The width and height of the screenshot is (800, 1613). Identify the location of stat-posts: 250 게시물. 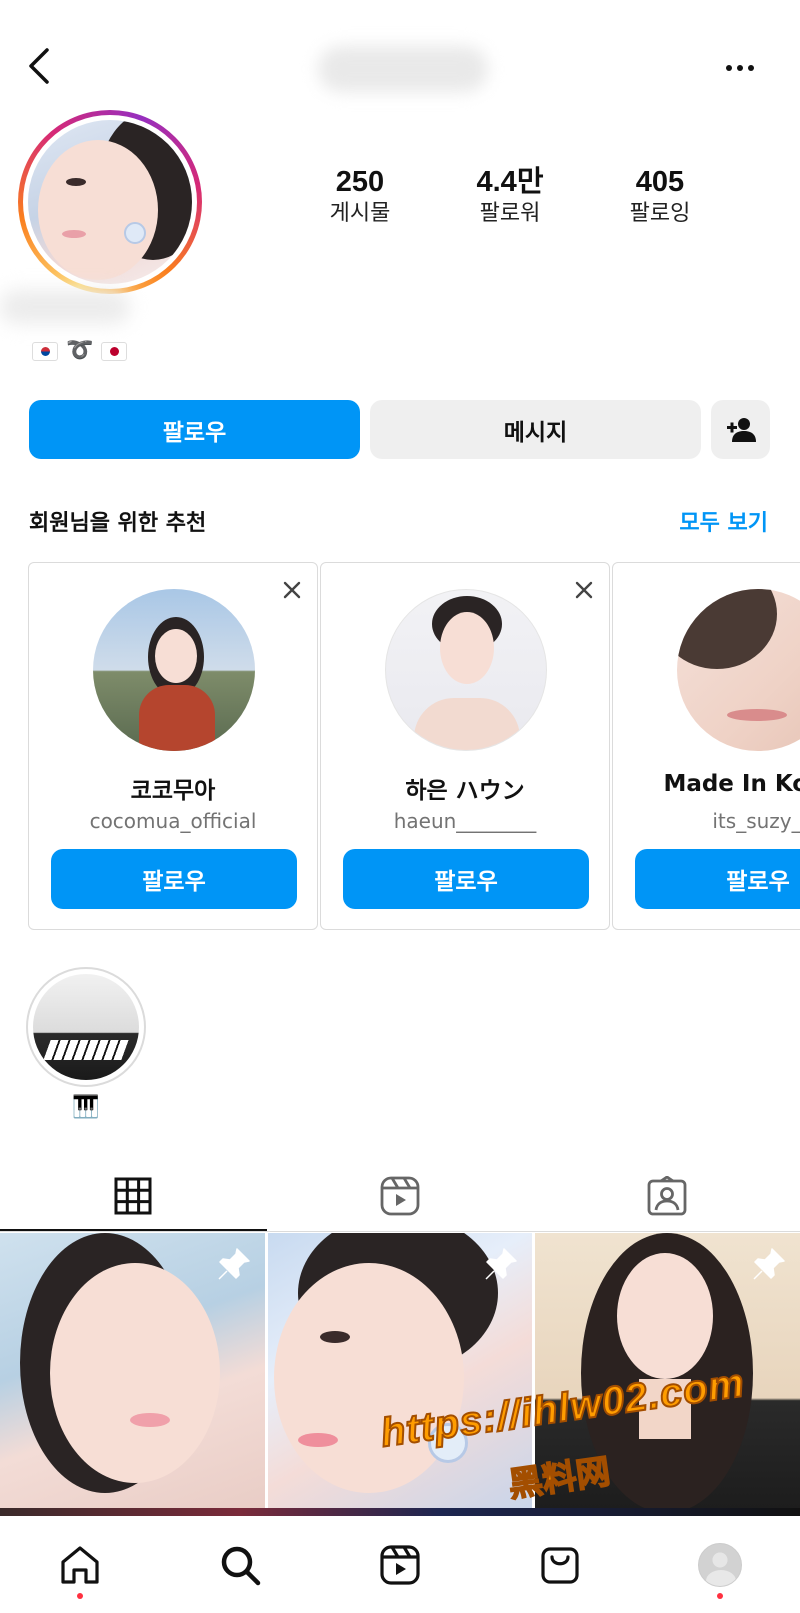
(360, 197).